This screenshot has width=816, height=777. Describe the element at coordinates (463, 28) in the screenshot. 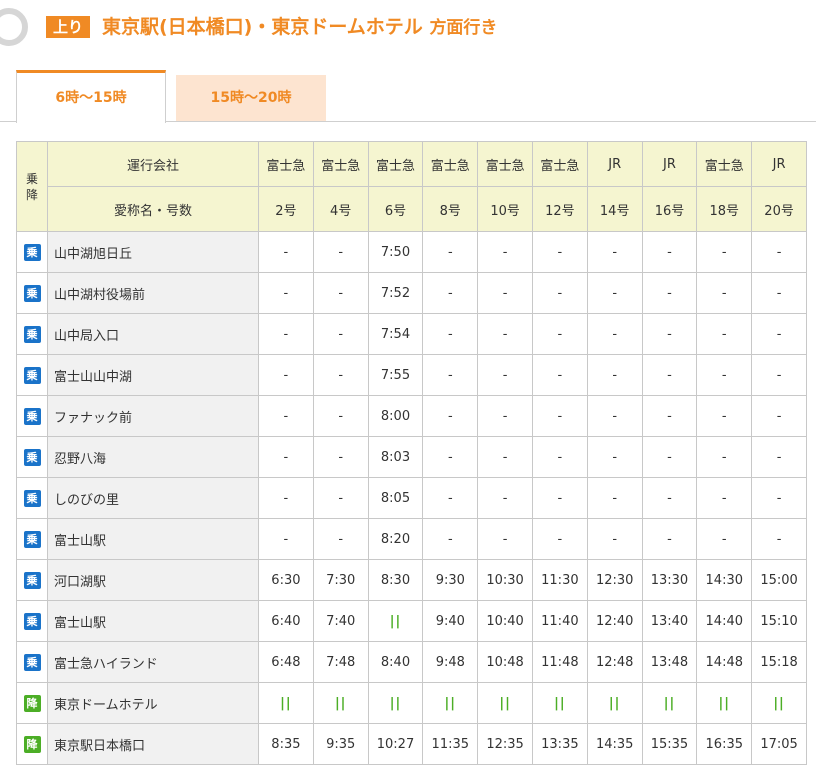

I see `title-suffix: 方面行き` at that location.